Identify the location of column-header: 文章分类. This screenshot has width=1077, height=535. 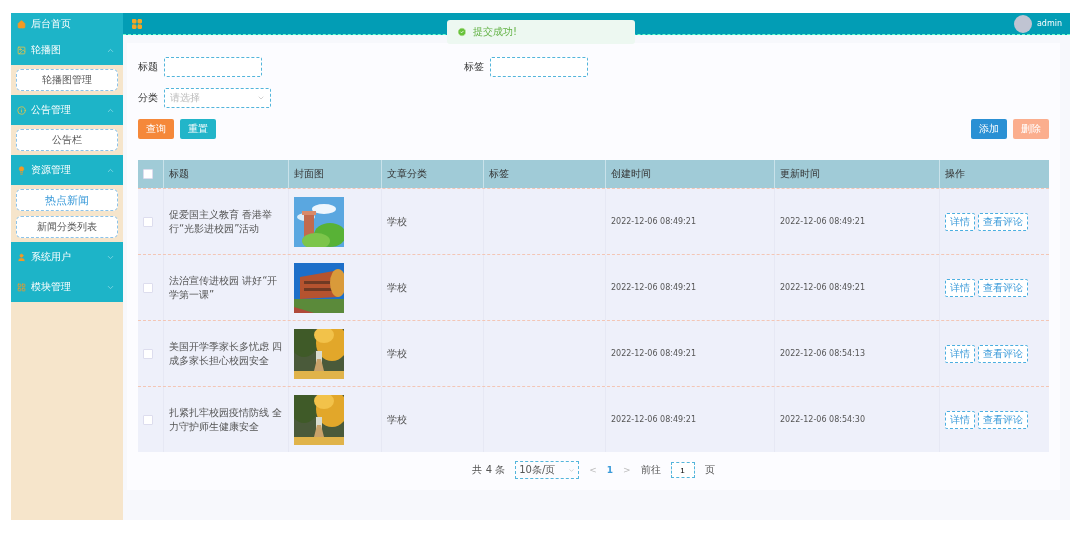
(407, 174).